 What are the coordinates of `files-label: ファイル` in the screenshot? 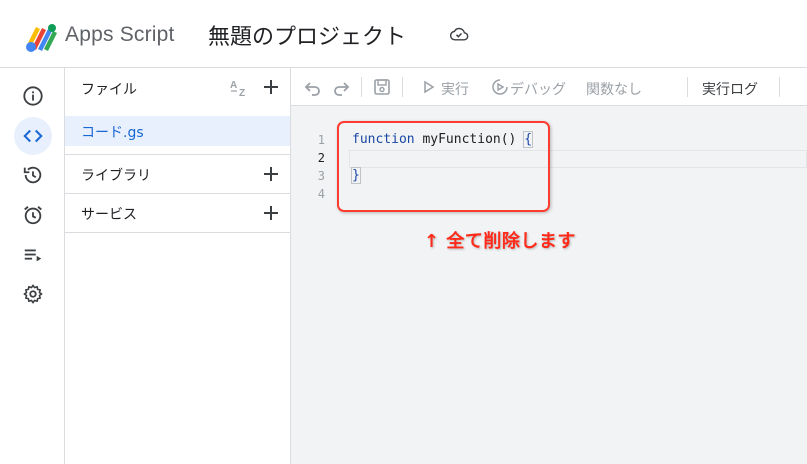 It's located at (109, 90).